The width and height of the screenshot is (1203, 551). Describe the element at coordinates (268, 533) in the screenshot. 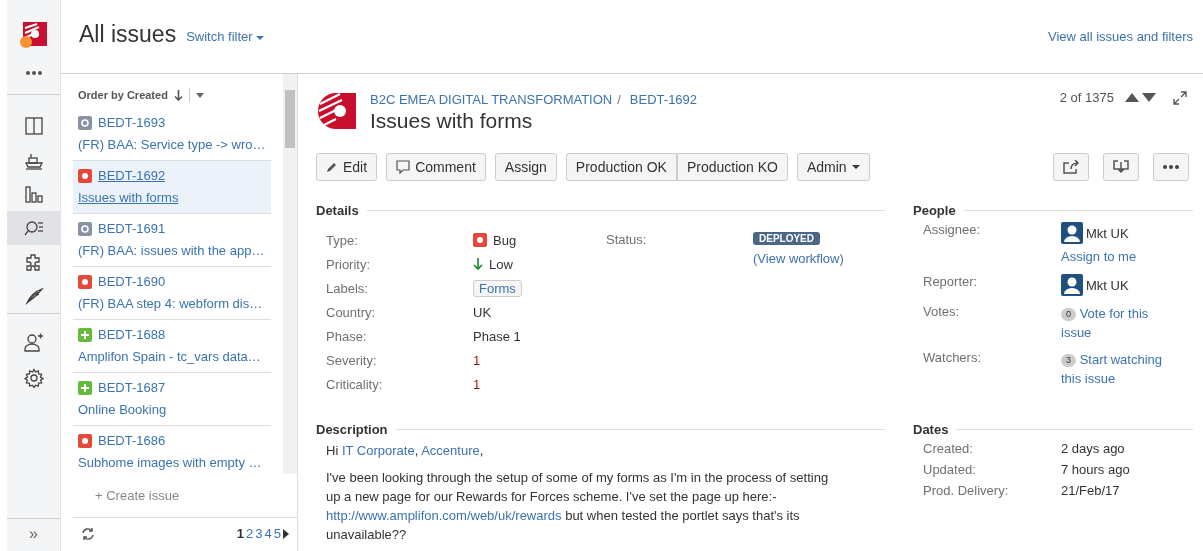

I see `page-link: 4` at that location.